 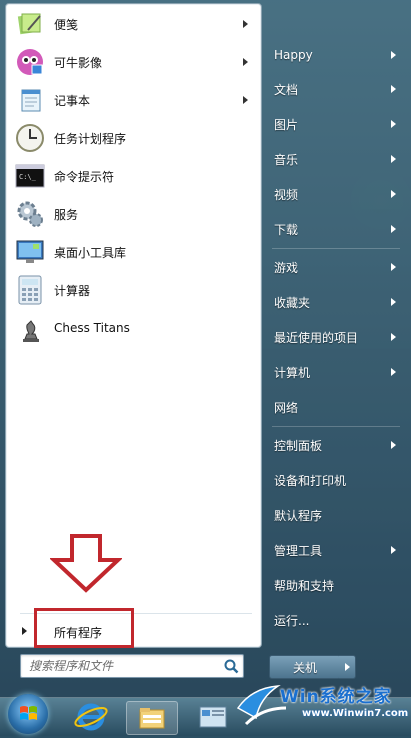 I want to click on program-item-command-prompt: C:\_ 命令提示符, so click(x=133, y=176).